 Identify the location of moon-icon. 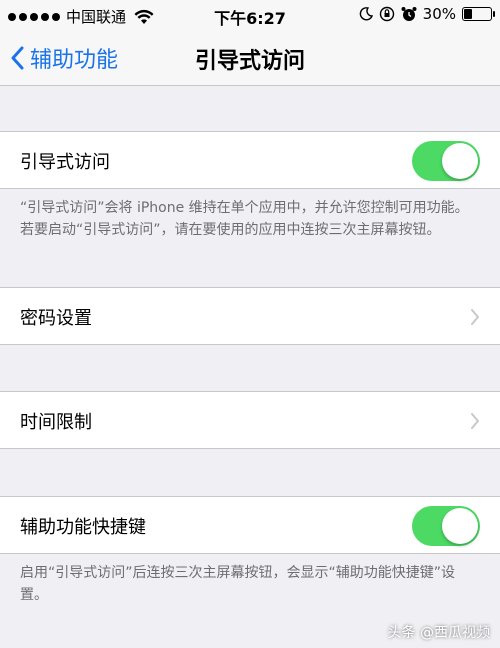
(366, 14).